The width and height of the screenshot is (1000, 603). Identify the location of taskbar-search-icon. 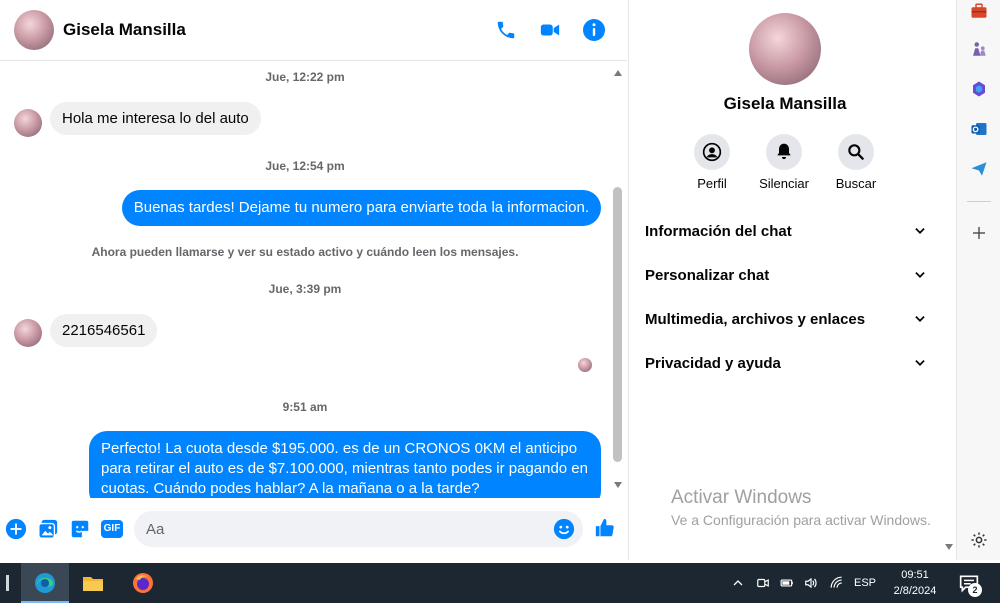
(7, 583).